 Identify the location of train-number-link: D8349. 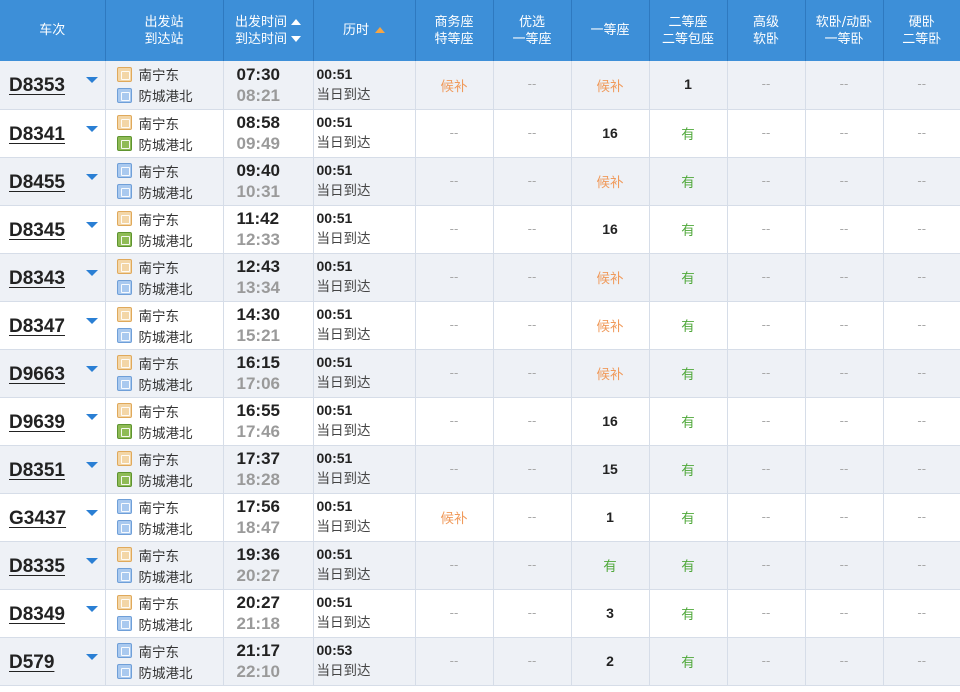
(37, 615).